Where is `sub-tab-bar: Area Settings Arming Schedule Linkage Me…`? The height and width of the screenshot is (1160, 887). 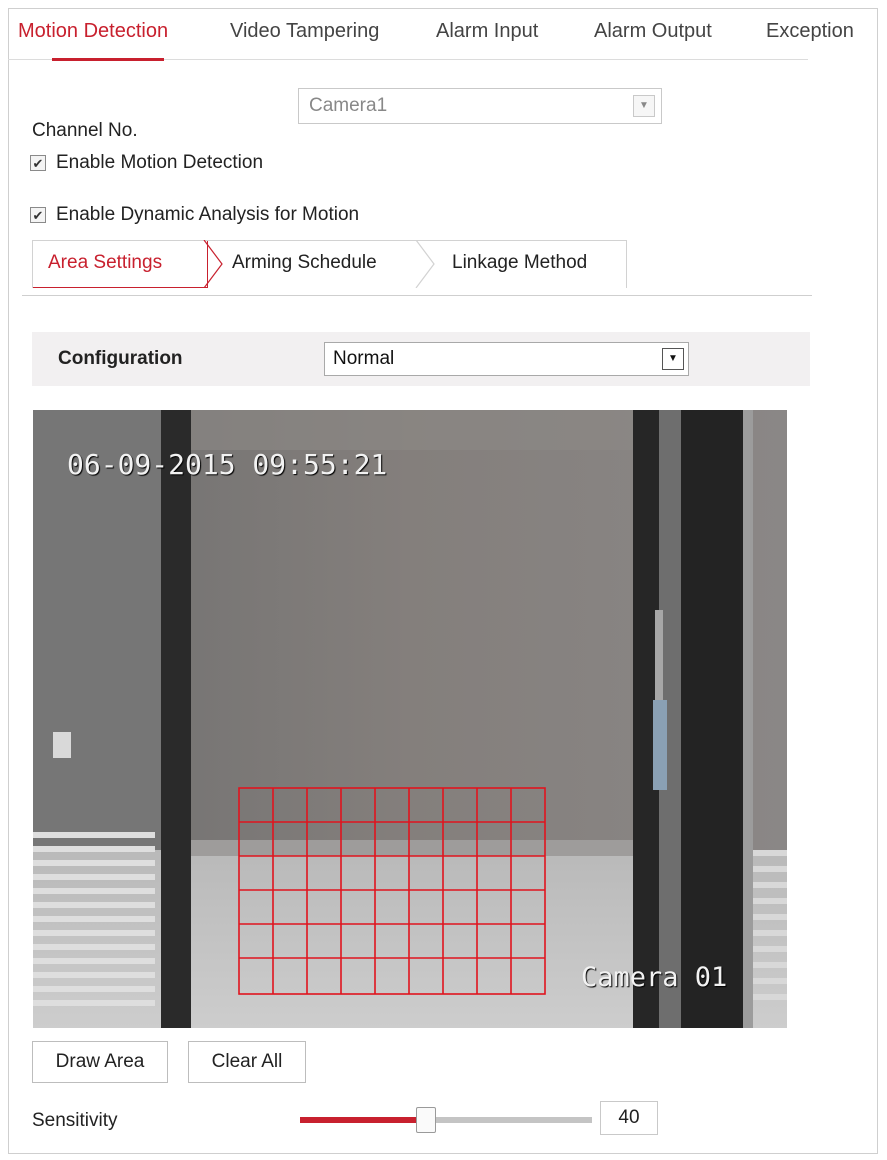
sub-tab-bar: Area Settings Arming Schedule Linkage Me… is located at coordinates (417, 268).